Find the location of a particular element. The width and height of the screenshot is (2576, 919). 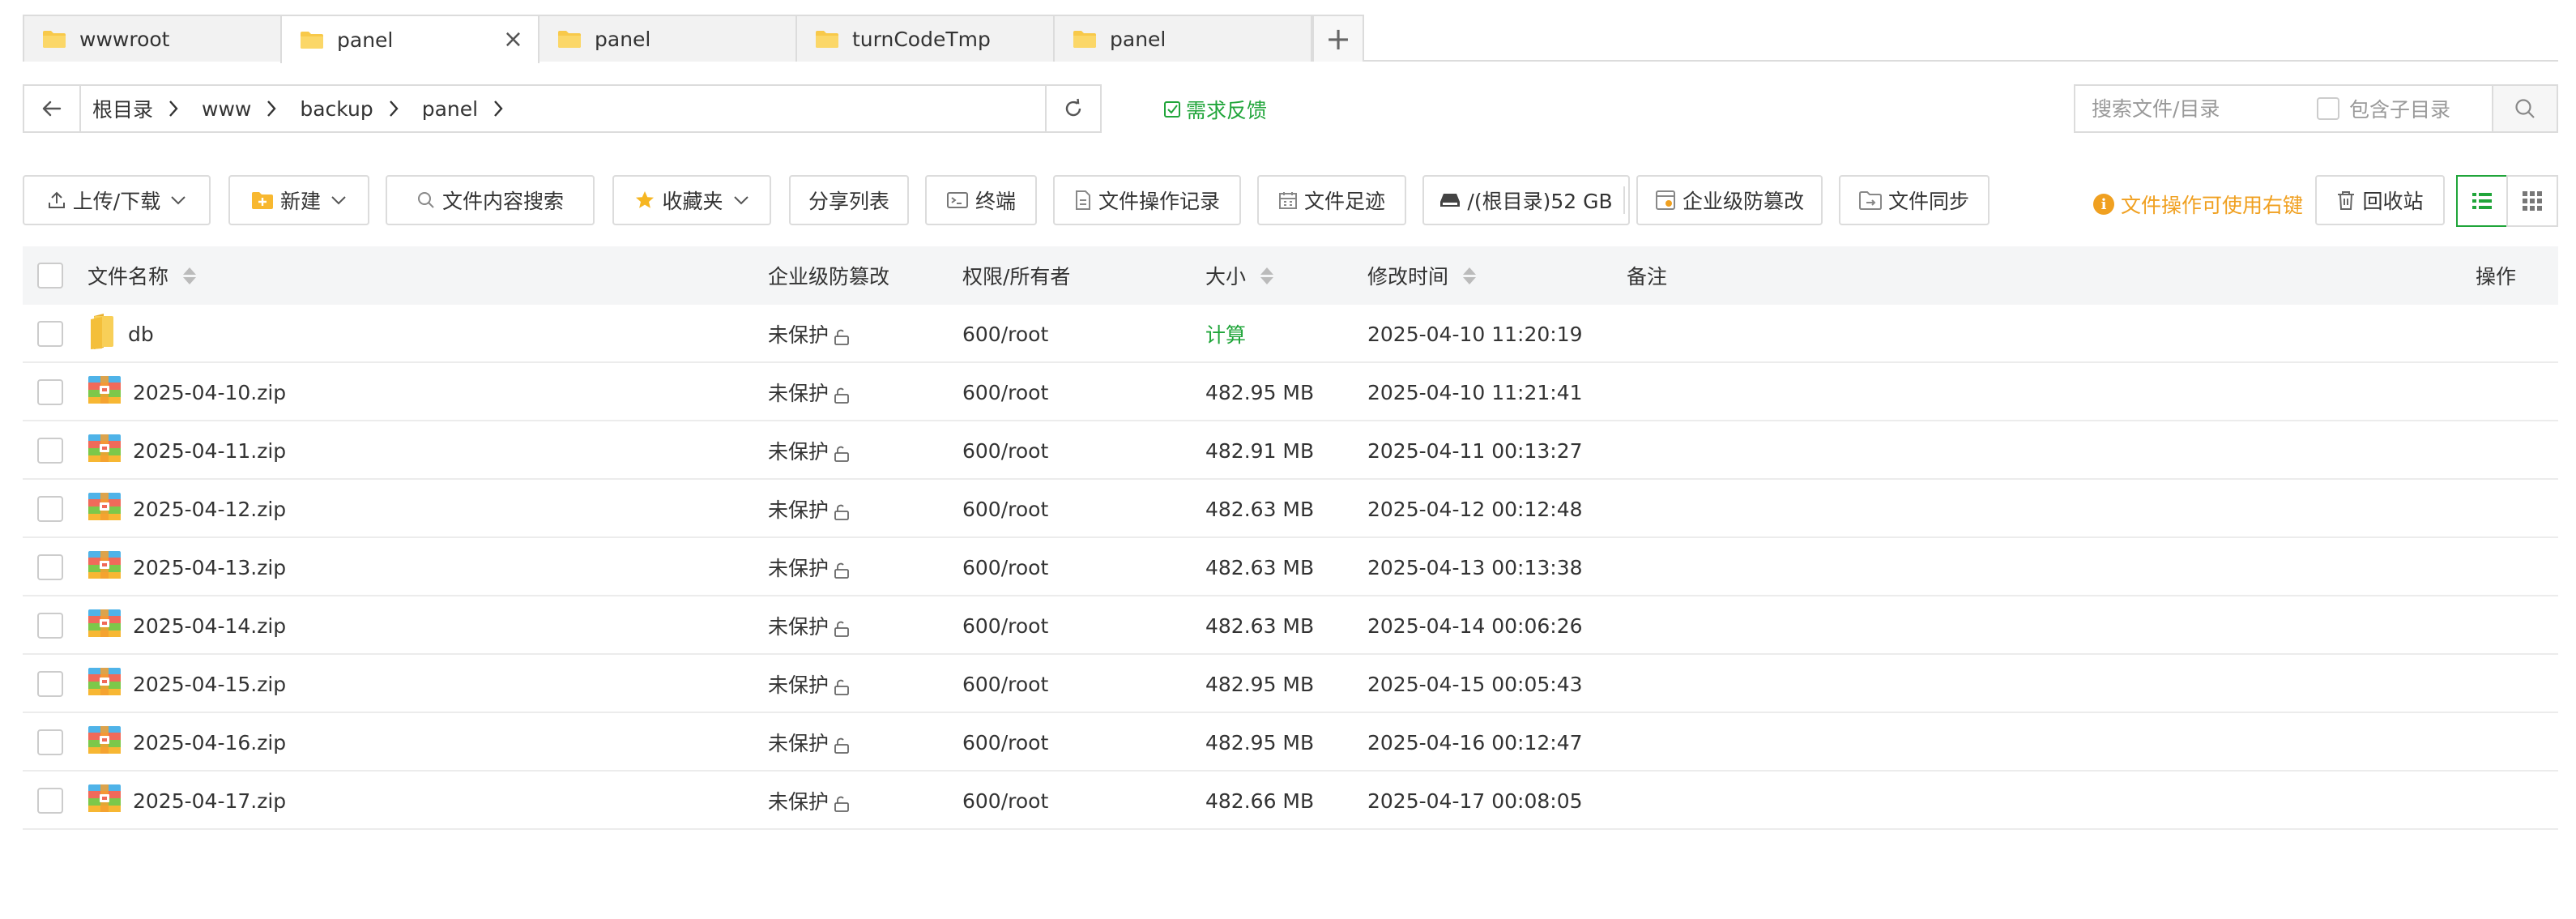

content-search-button: 文件内容搜索 is located at coordinates (491, 200).